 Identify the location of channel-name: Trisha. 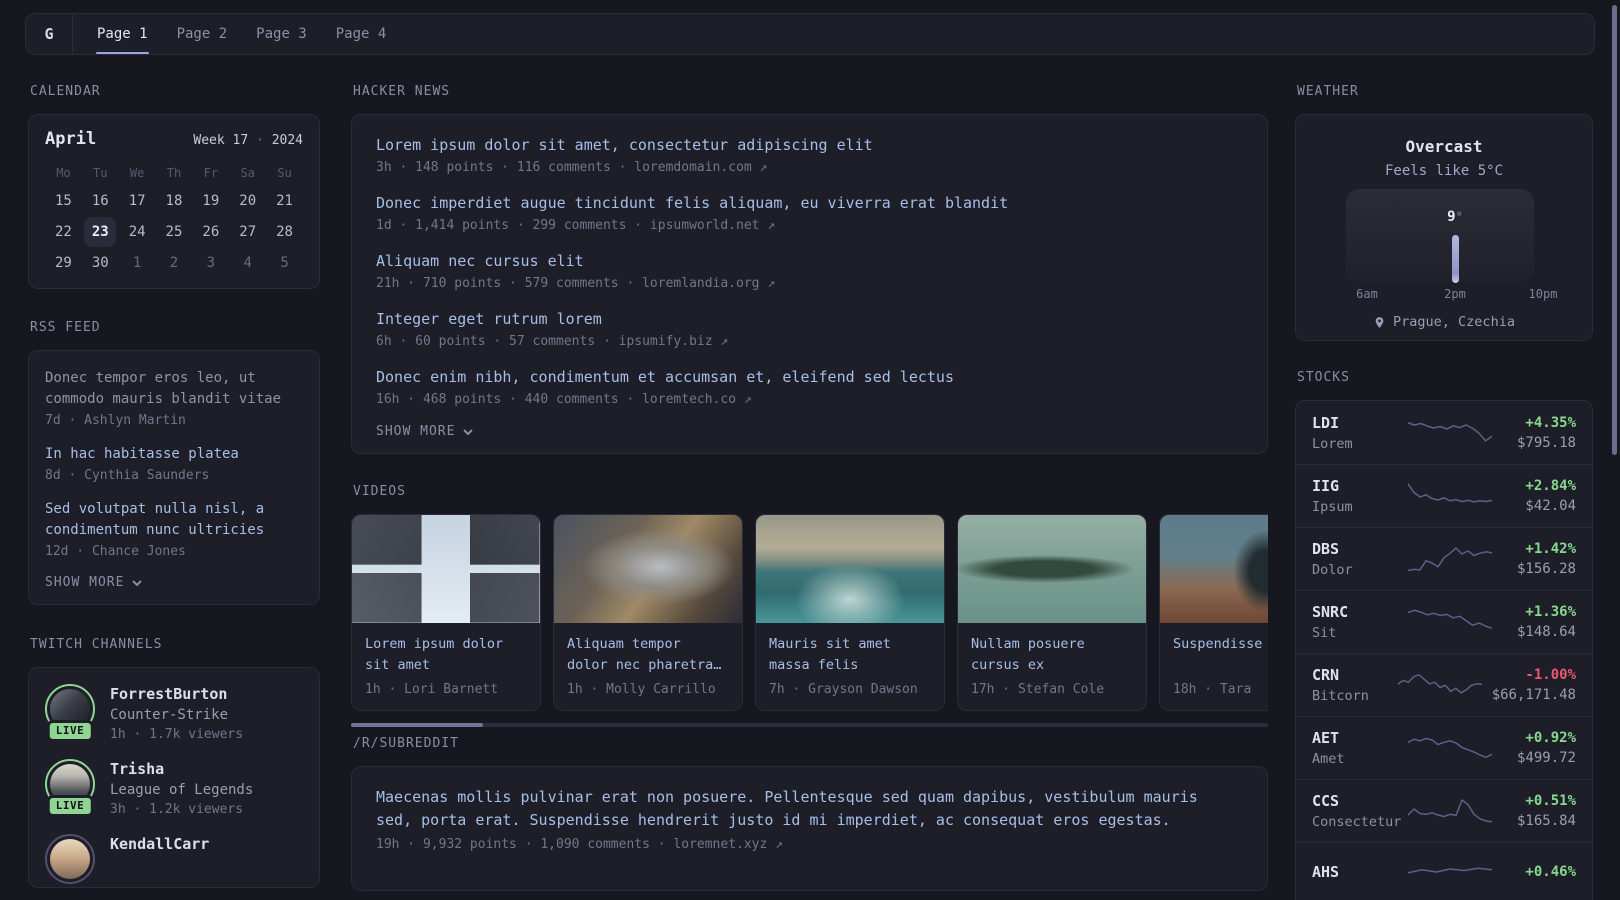
(181, 769).